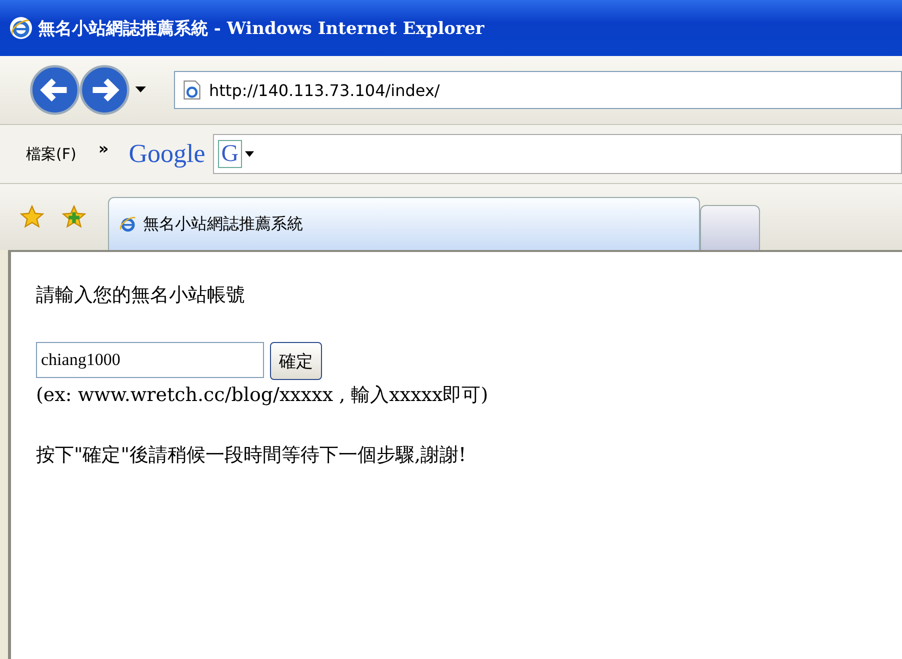 Image resolution: width=902 pixels, height=659 pixels. What do you see at coordinates (261, 29) in the screenshot?
I see `window-title: 無名小站網誌推薦系統 - Windows Internet Explorer` at bounding box center [261, 29].